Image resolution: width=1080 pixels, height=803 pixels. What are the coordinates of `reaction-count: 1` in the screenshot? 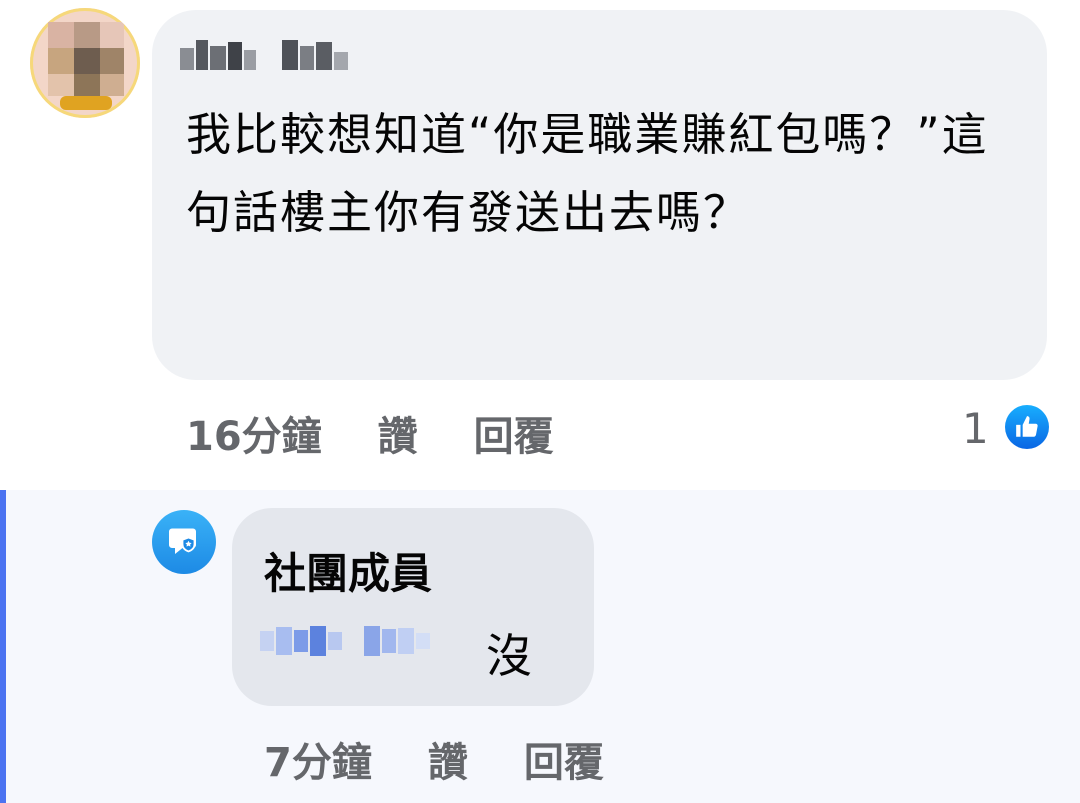 It's located at (975, 428).